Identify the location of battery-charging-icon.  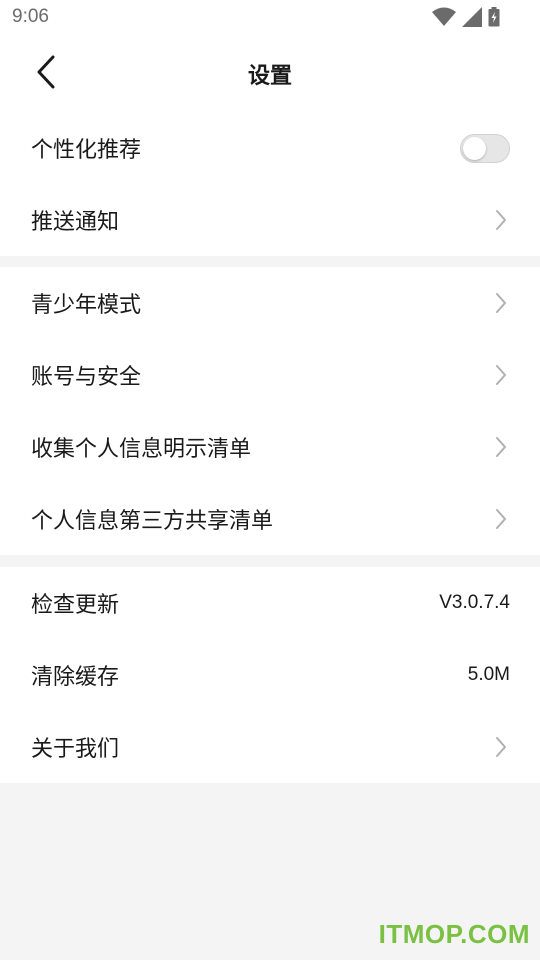
(494, 17).